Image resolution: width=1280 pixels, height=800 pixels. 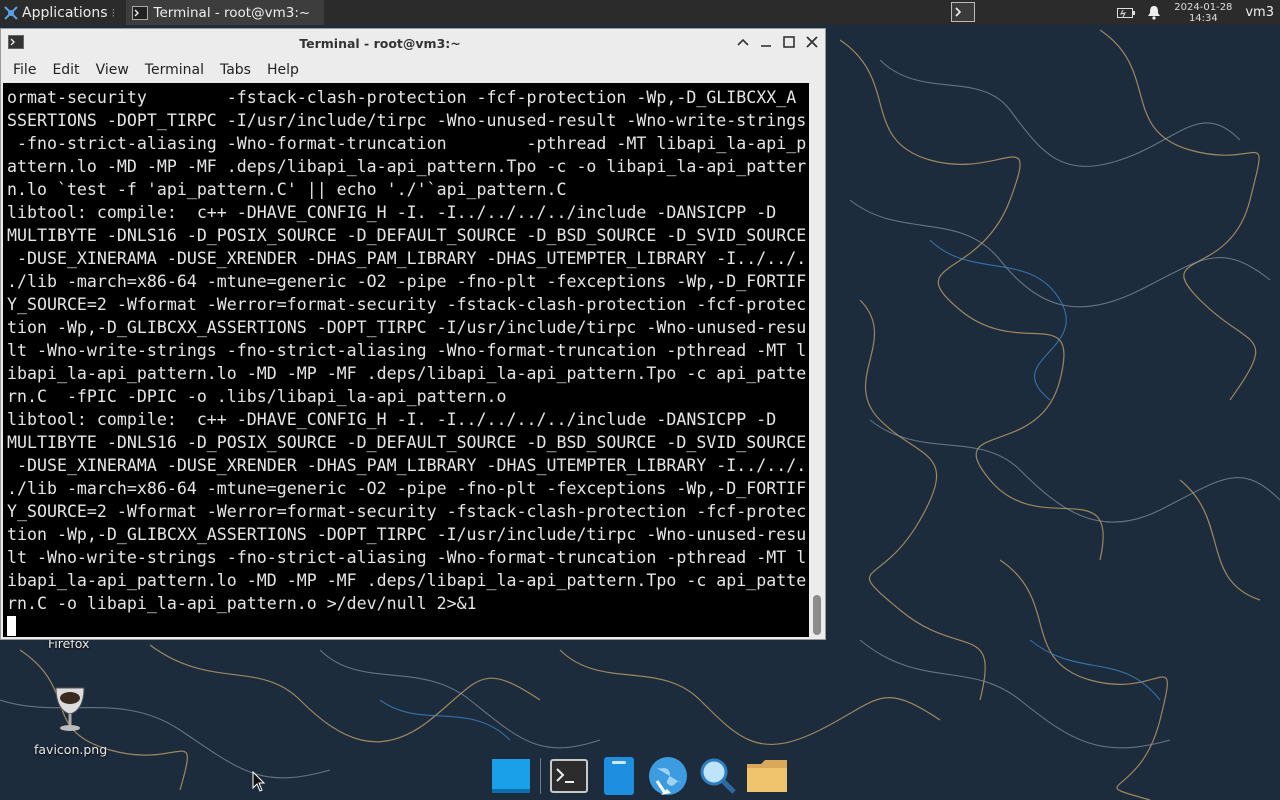 I want to click on close-button, so click(x=812, y=42).